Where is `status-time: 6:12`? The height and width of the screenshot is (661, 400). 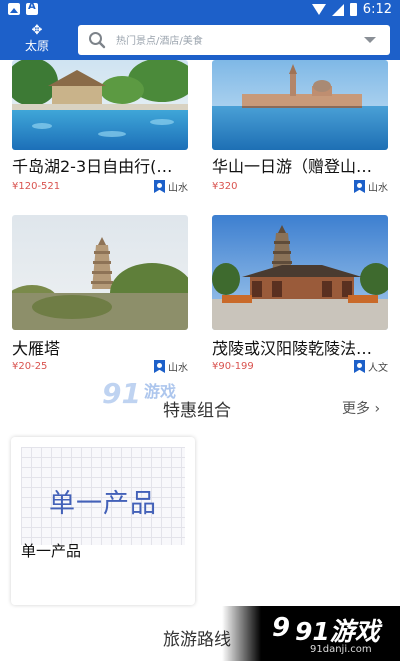
status-time: 6:12 is located at coordinates (377, 9).